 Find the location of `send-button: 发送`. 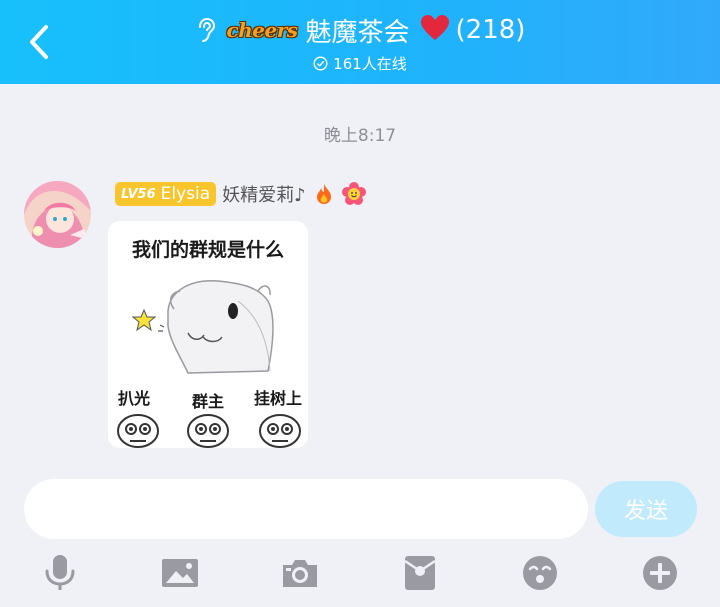

send-button: 发送 is located at coordinates (646, 509).